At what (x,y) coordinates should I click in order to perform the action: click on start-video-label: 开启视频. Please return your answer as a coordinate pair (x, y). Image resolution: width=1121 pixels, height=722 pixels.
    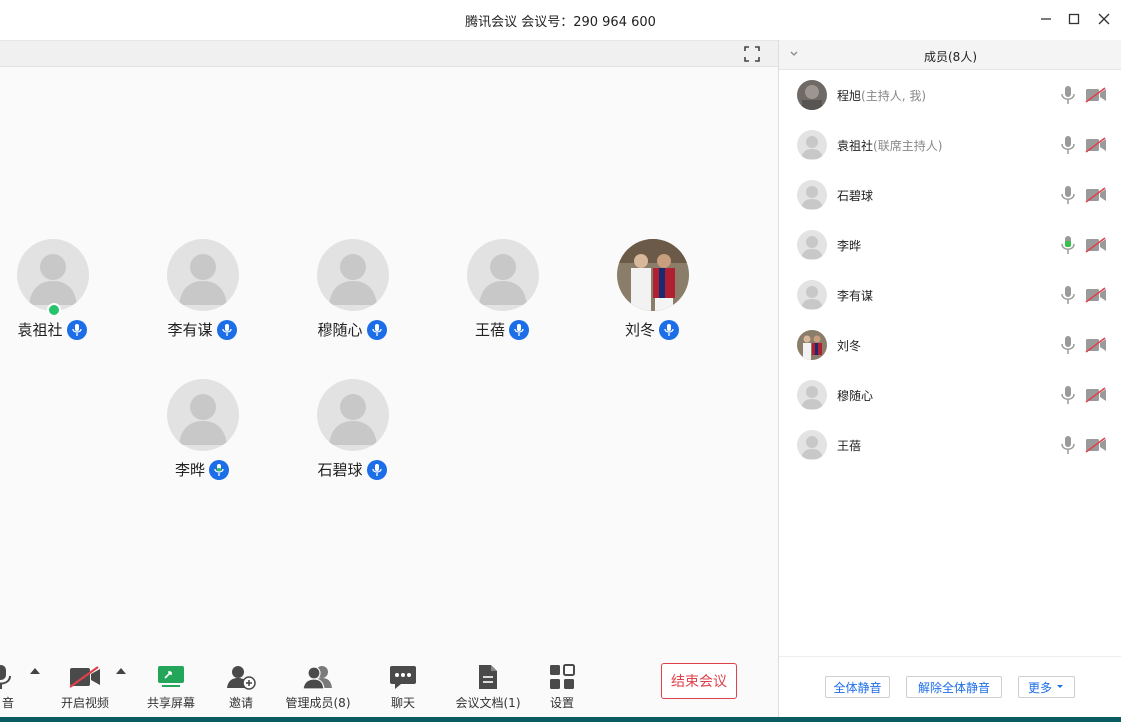
    Looking at the image, I should click on (84, 703).